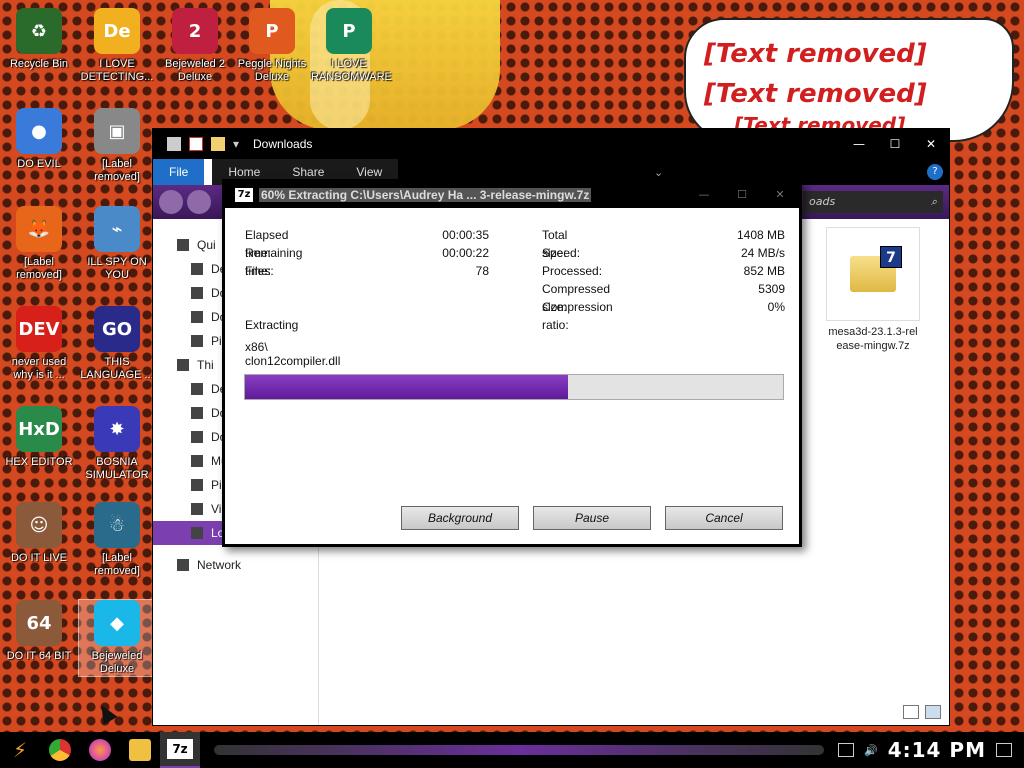 This screenshot has height=768, width=1024. I want to click on desktop-icon-label: Peggle Nights Deluxe, so click(272, 70).